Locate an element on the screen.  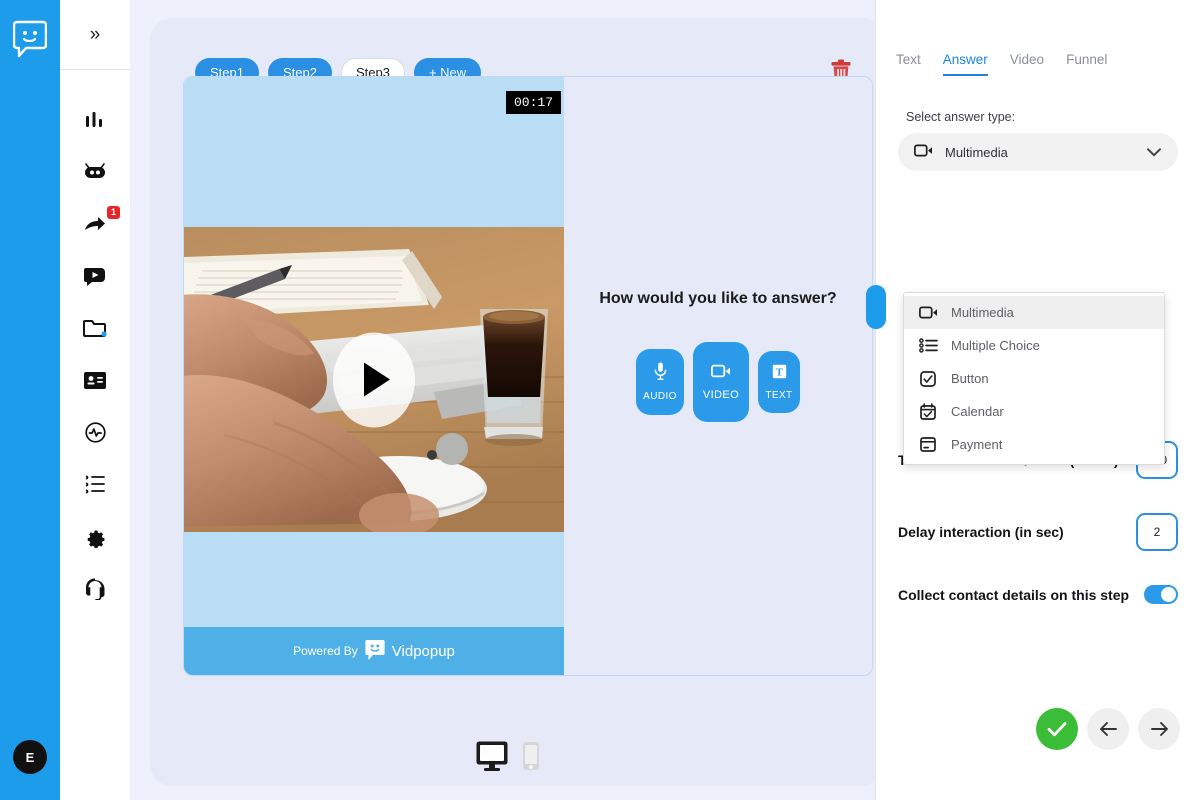
checkbox-icon is located at coordinates (928, 378).